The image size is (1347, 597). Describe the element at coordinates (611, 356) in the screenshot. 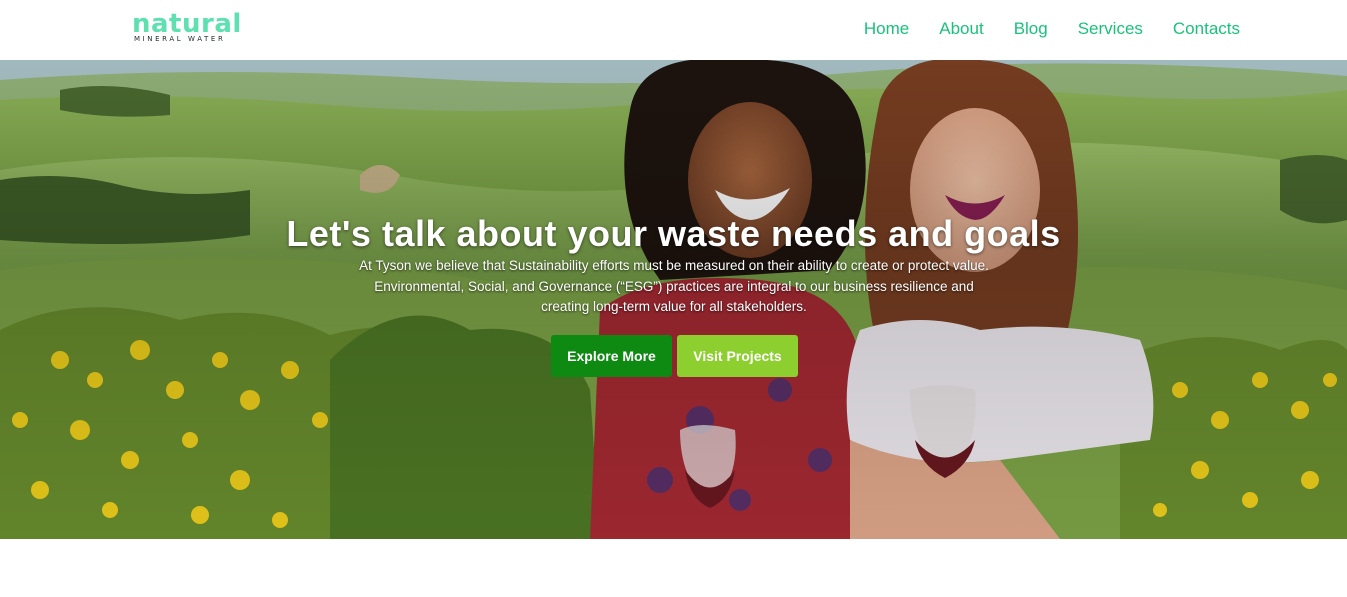

I see `explore-more-button: Explore More` at that location.